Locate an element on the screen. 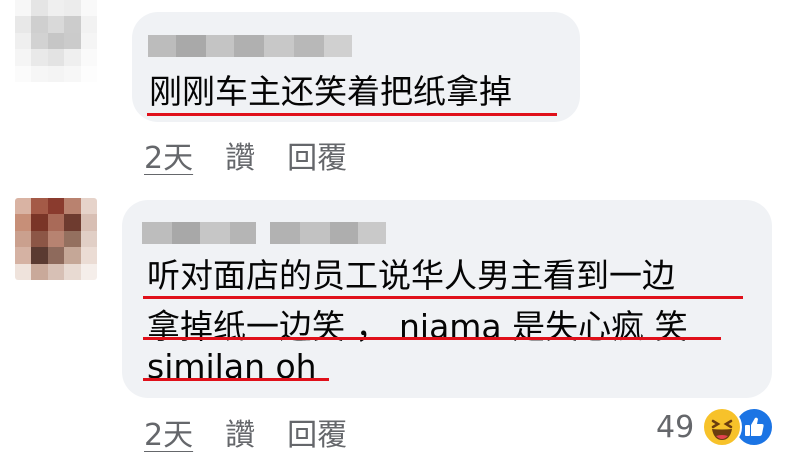 The width and height of the screenshot is (800, 459). comment-text-line-1: 听对面店的员工说华人男主看到一边 is located at coordinates (411, 275).